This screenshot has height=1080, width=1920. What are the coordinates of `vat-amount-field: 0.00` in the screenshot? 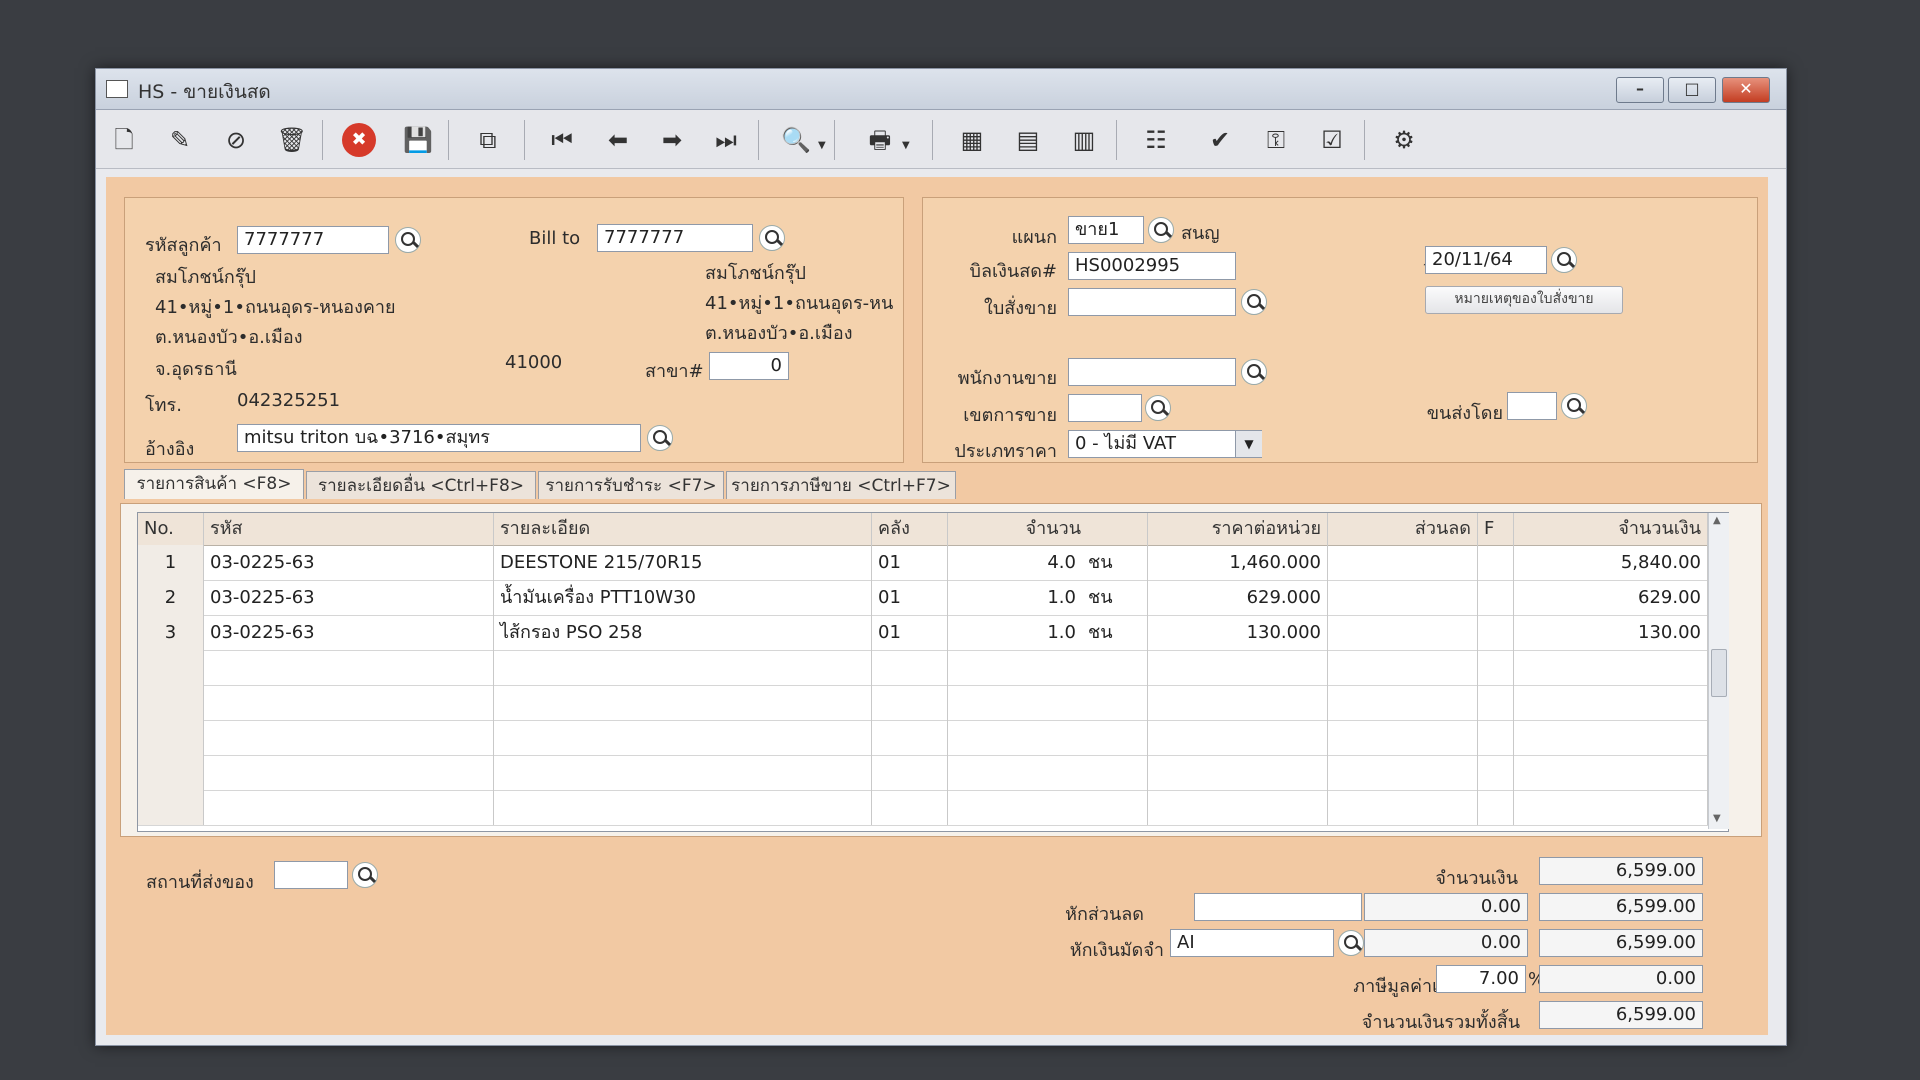 It's located at (1621, 979).